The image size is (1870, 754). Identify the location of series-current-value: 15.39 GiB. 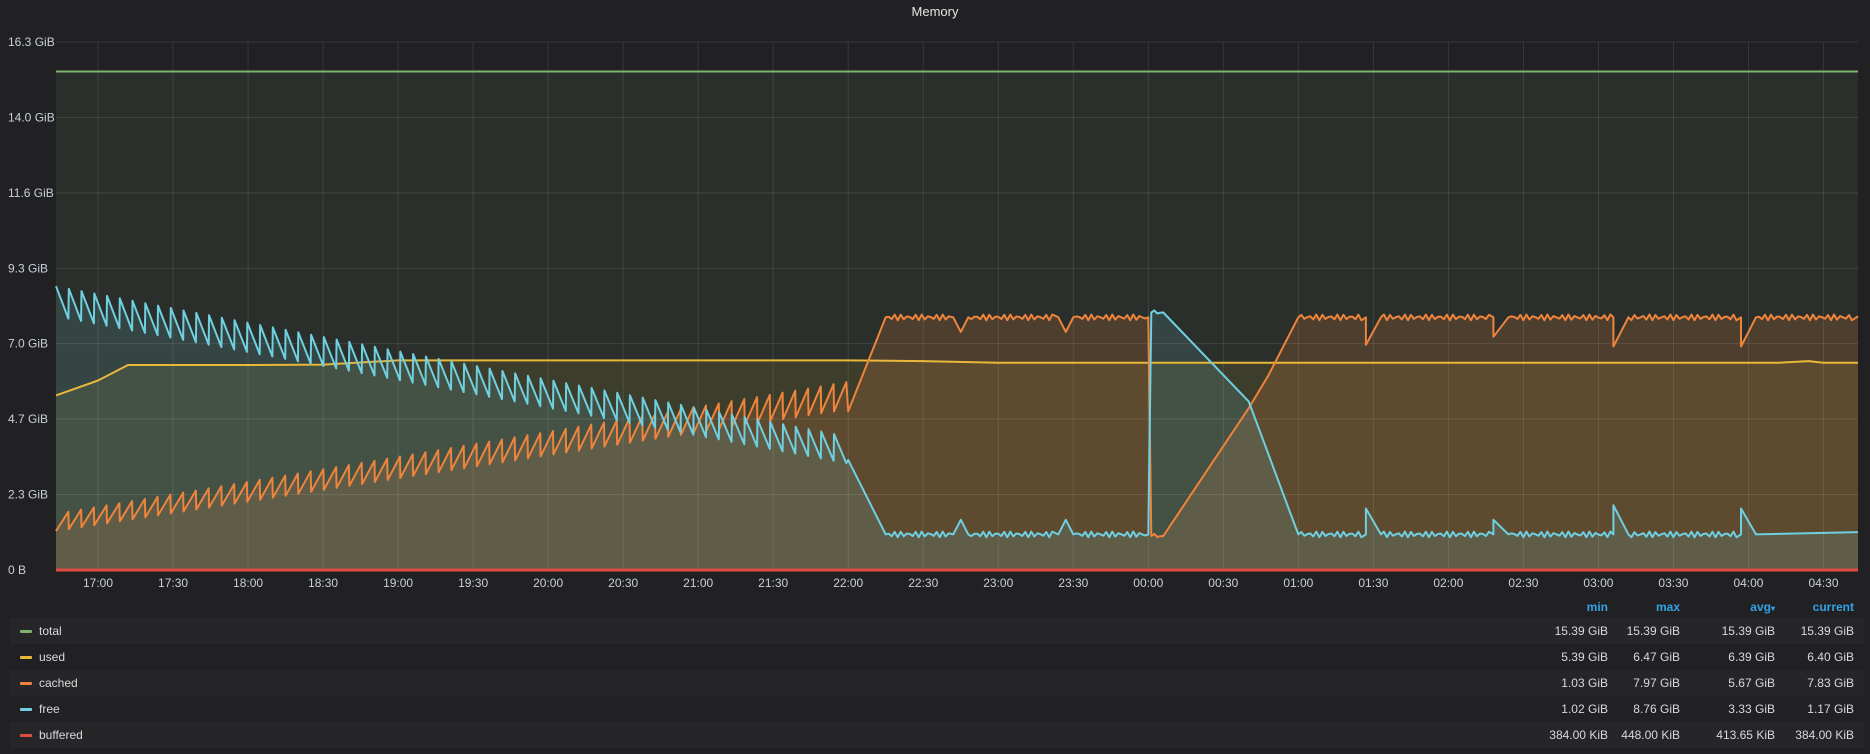
(1827, 631).